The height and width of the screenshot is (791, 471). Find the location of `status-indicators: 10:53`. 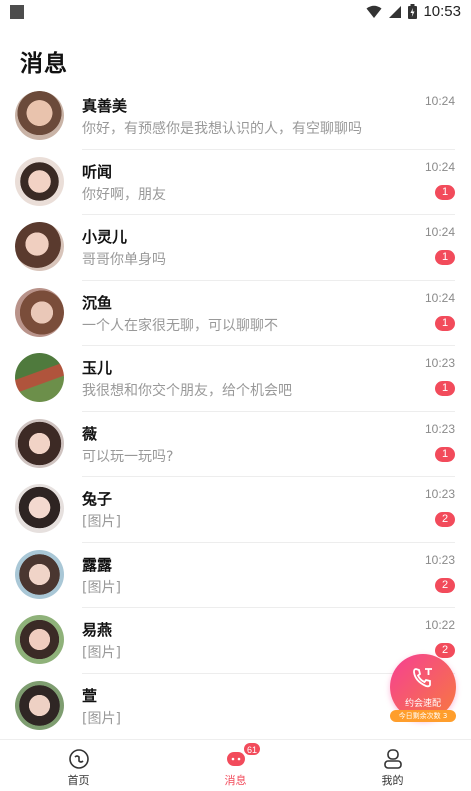

status-indicators: 10:53 is located at coordinates (413, 11).